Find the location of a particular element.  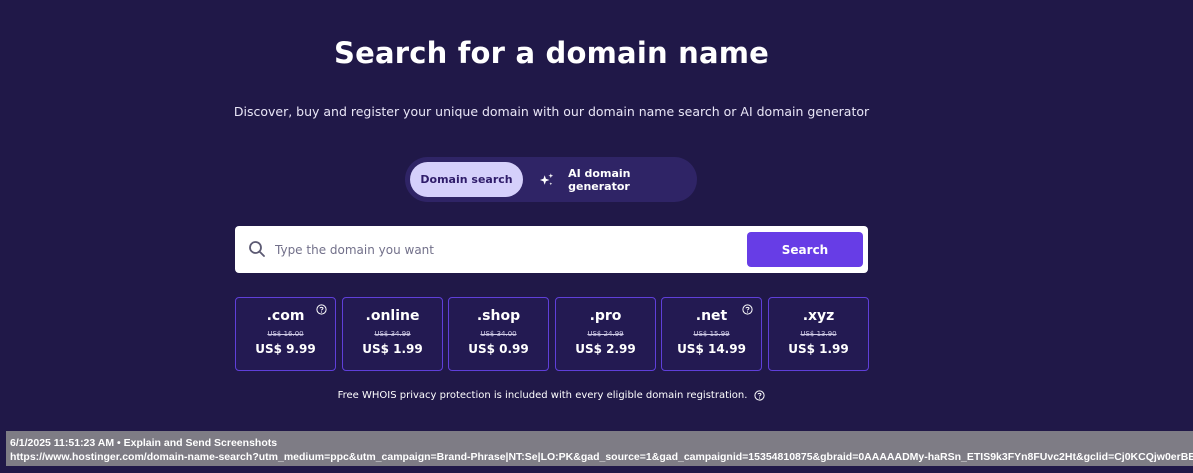

tld-card-shop: .shop US$ 34.00 US$ 0.99 is located at coordinates (498, 334).